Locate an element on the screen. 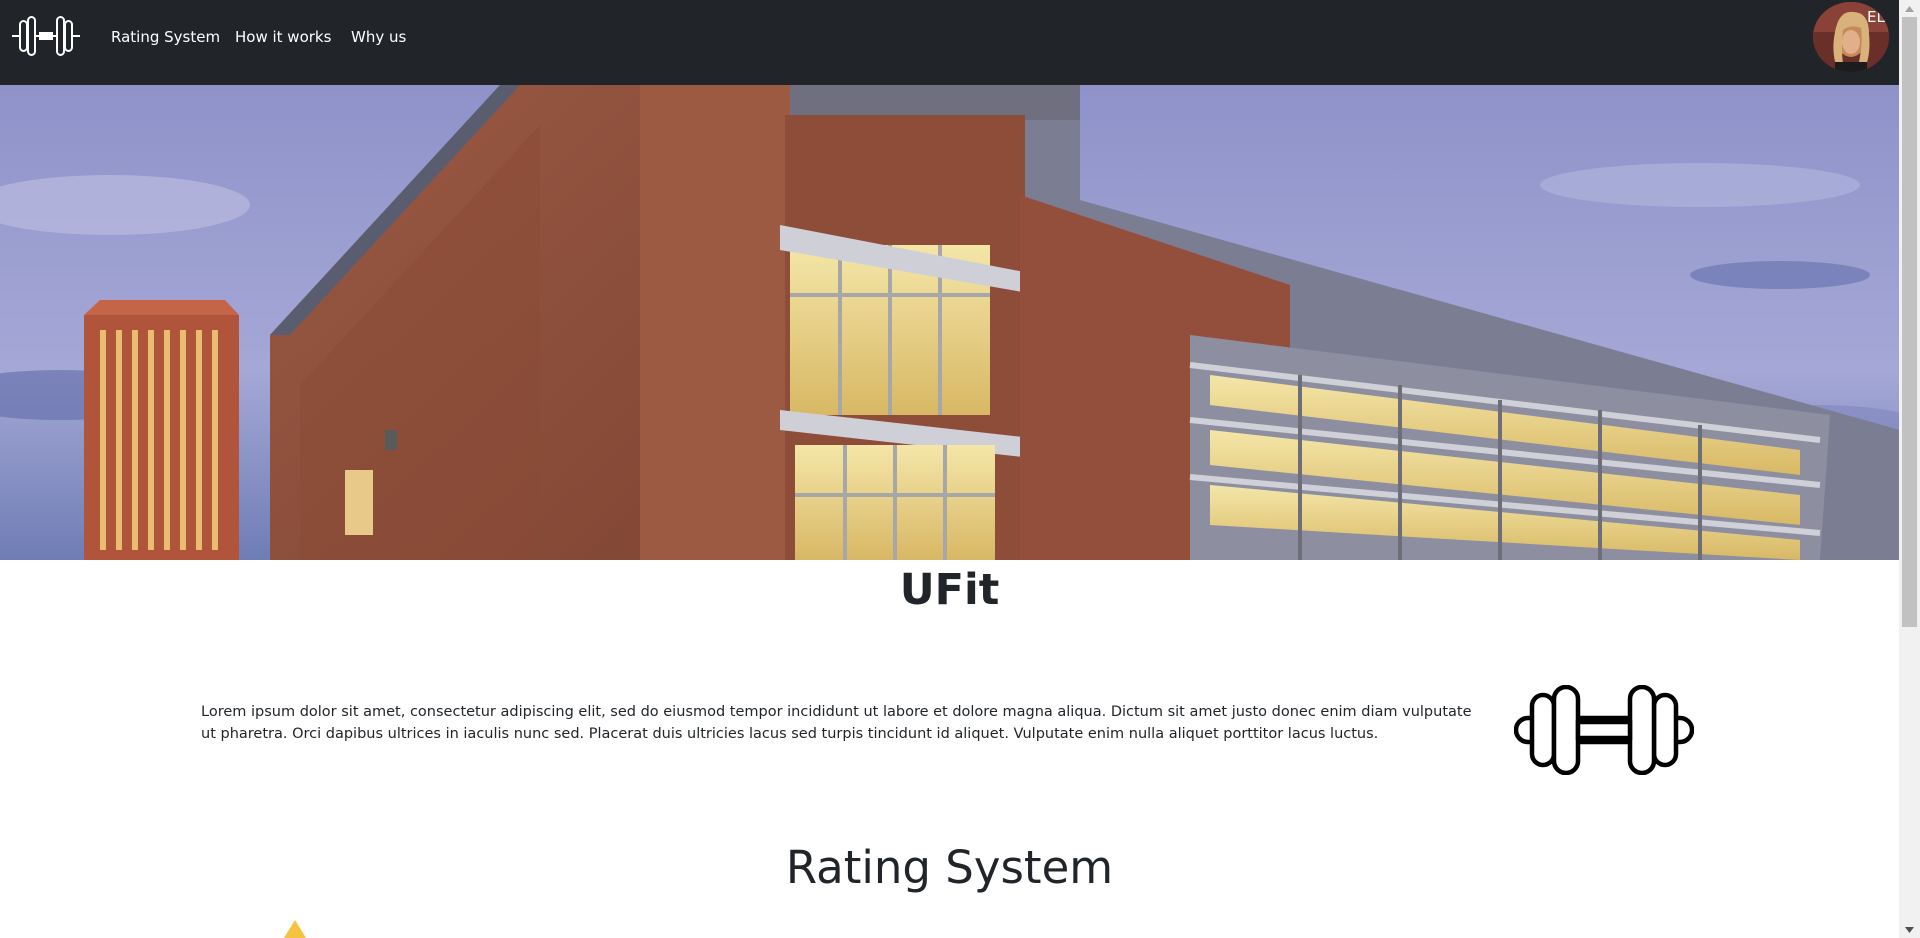 This screenshot has height=938, width=1920. vertical-scrollbar is located at coordinates (1909, 469).